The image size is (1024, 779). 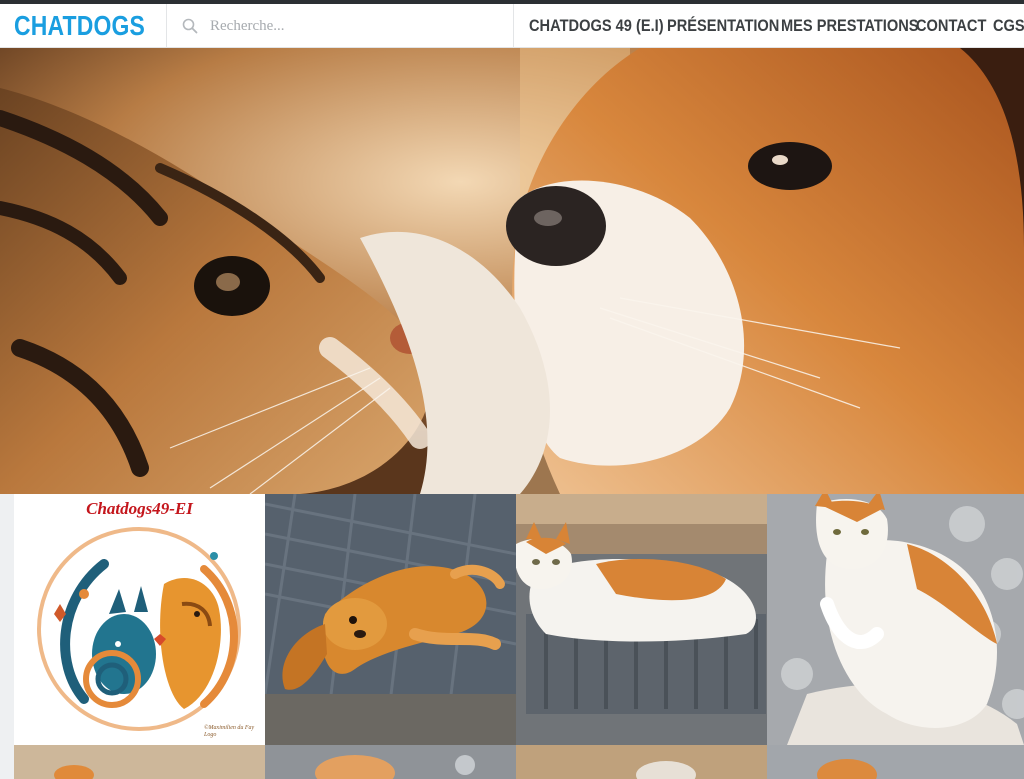 What do you see at coordinates (190, 26) in the screenshot?
I see `search-icon` at bounding box center [190, 26].